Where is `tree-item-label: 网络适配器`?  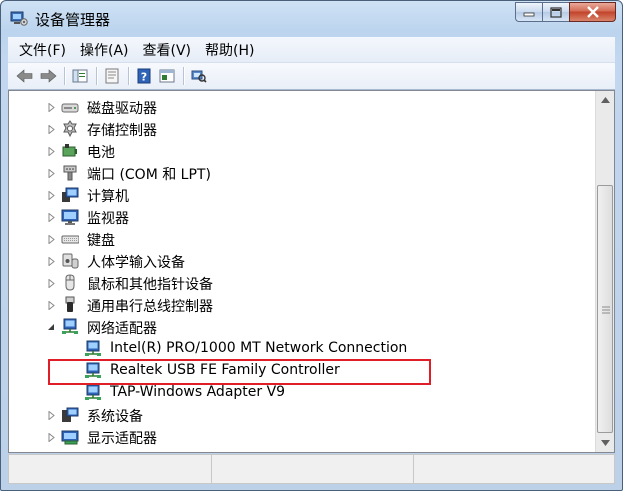
tree-item-label: 网络适配器 is located at coordinates (122, 329).